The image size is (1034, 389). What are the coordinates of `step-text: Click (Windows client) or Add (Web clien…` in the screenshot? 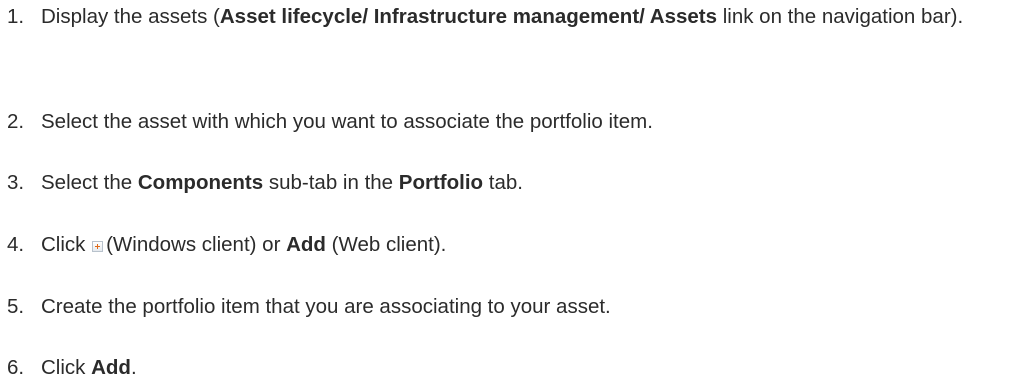 It's located at (244, 244).